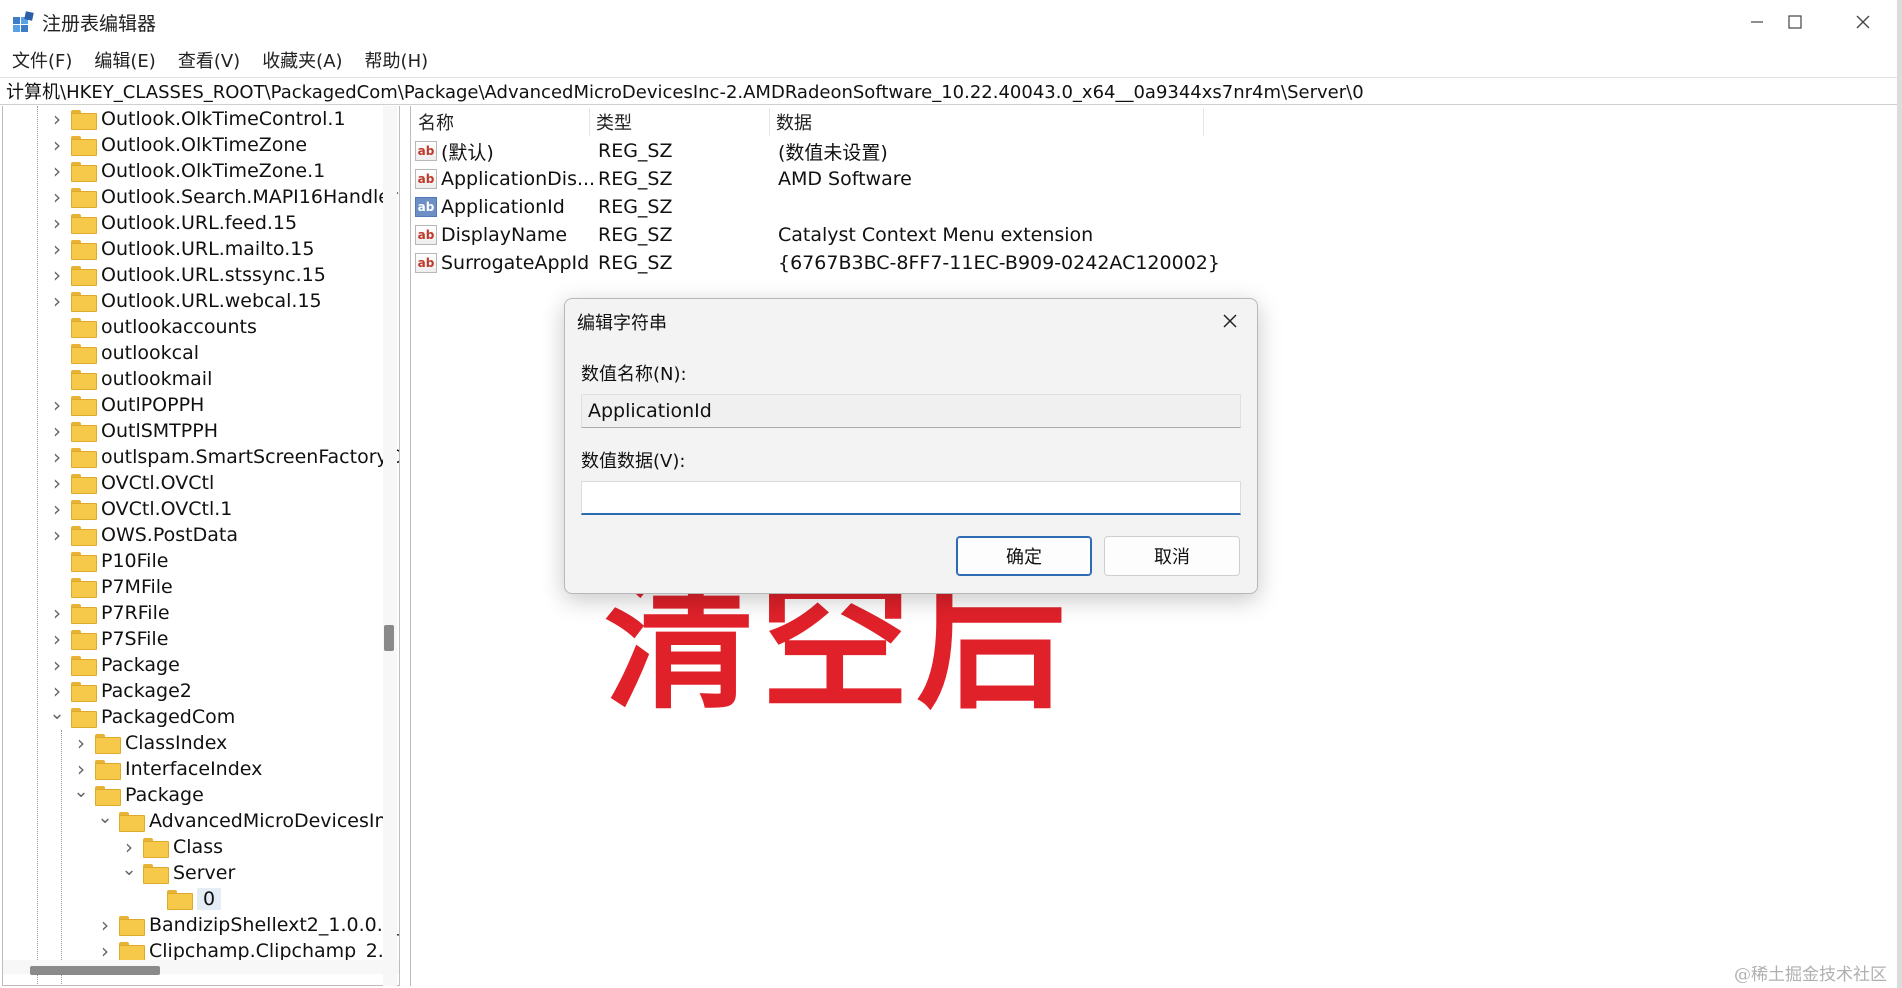 The height and width of the screenshot is (988, 1902). Describe the element at coordinates (135, 613) in the screenshot. I see `tree-item-label: P7RFile` at that location.